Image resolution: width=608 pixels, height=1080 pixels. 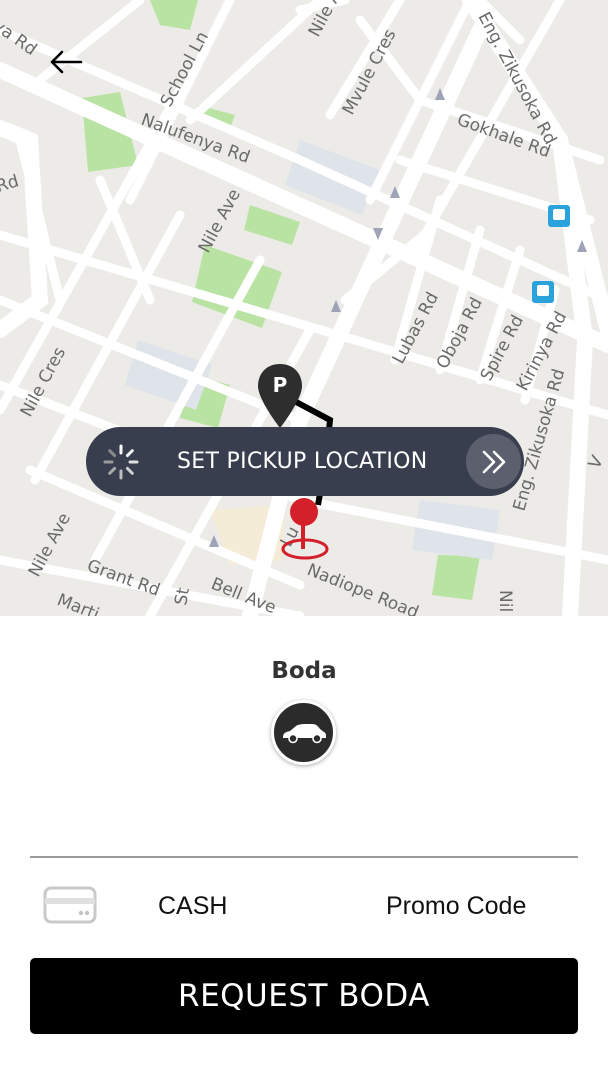 I want to click on payment-method: CASH, so click(x=192, y=906).